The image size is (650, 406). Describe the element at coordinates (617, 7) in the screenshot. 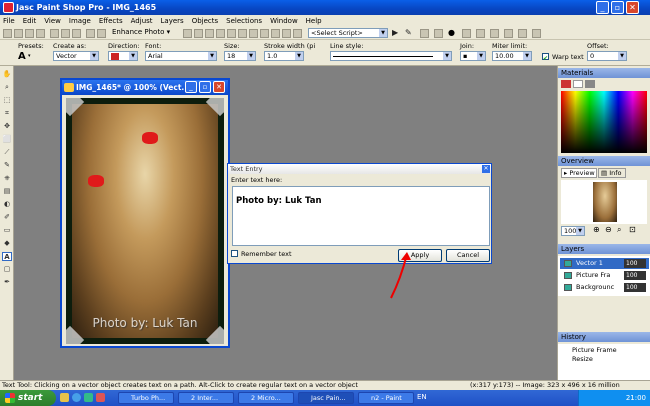

I see `maximize-button: ▫` at that location.